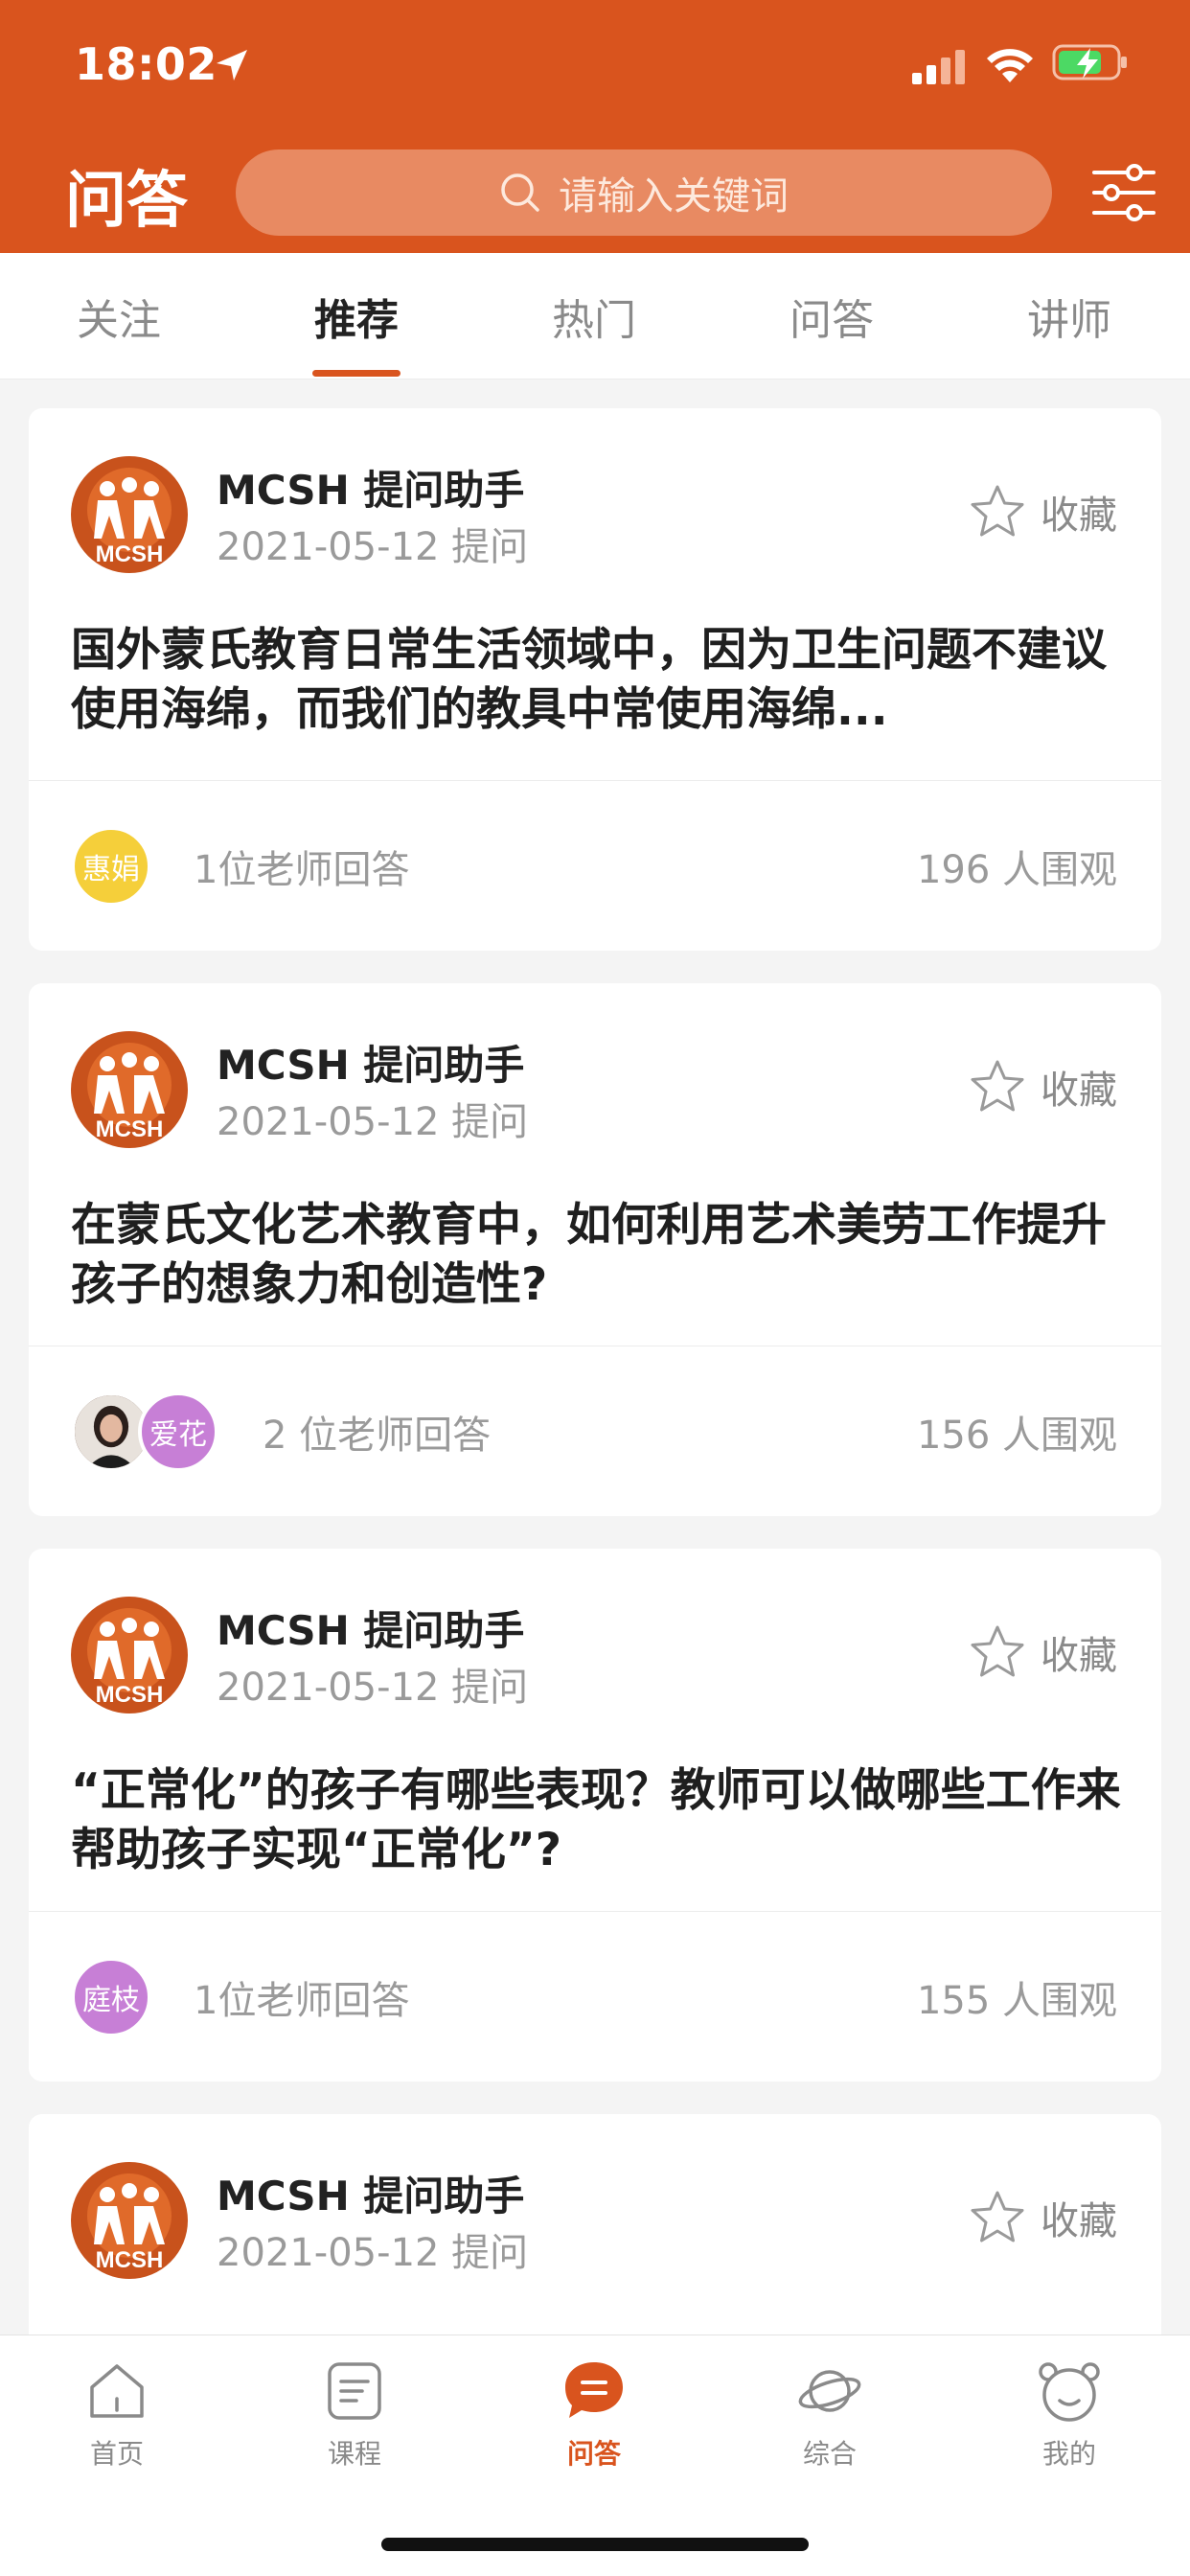 The image size is (1190, 2576). What do you see at coordinates (1070, 2392) in the screenshot?
I see `profile-icon` at bounding box center [1070, 2392].